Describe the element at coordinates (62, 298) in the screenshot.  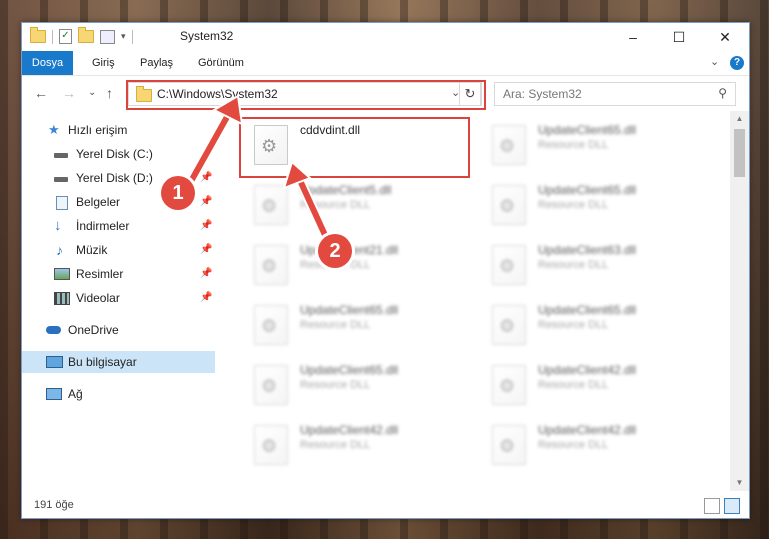
I see `videos-icon` at that location.